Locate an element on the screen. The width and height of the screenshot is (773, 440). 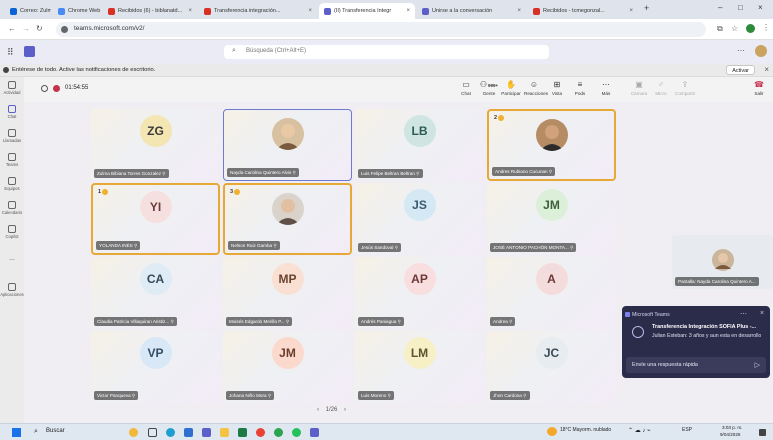
participant-tile: LM Luis Moreno ⚲ is located at coordinates (419, 367).